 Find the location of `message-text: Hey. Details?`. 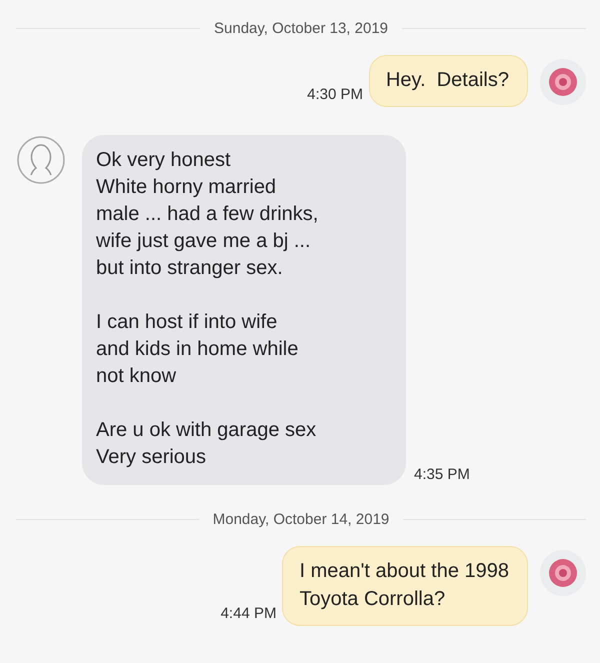

message-text: Hey. Details? is located at coordinates (447, 80).